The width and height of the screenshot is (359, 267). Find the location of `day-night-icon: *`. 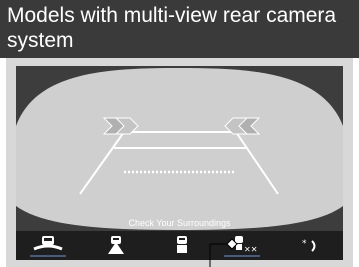

day-night-icon: * is located at coordinates (309, 245).